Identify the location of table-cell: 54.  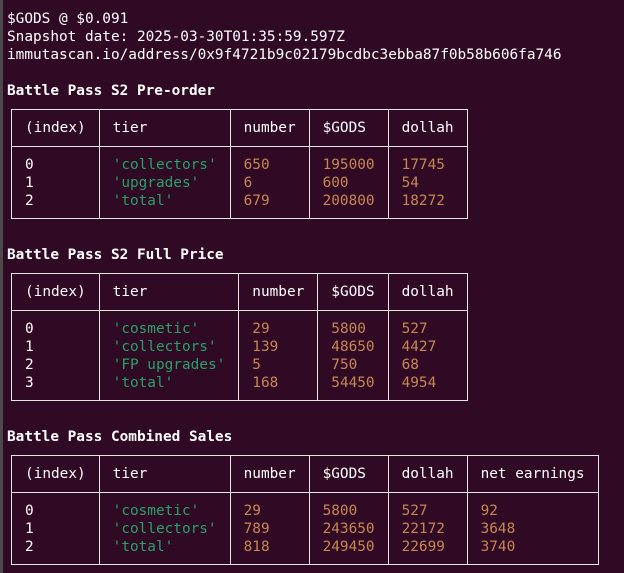
(427, 183).